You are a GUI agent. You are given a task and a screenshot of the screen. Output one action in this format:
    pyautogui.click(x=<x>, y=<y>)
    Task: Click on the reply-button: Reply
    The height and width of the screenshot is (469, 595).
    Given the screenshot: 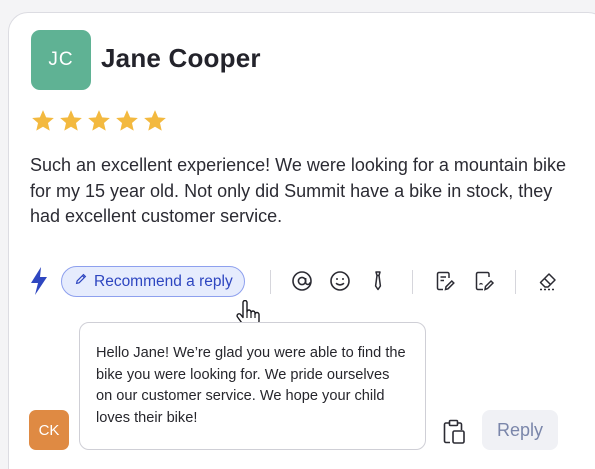 What is the action you would take?
    pyautogui.click(x=520, y=430)
    